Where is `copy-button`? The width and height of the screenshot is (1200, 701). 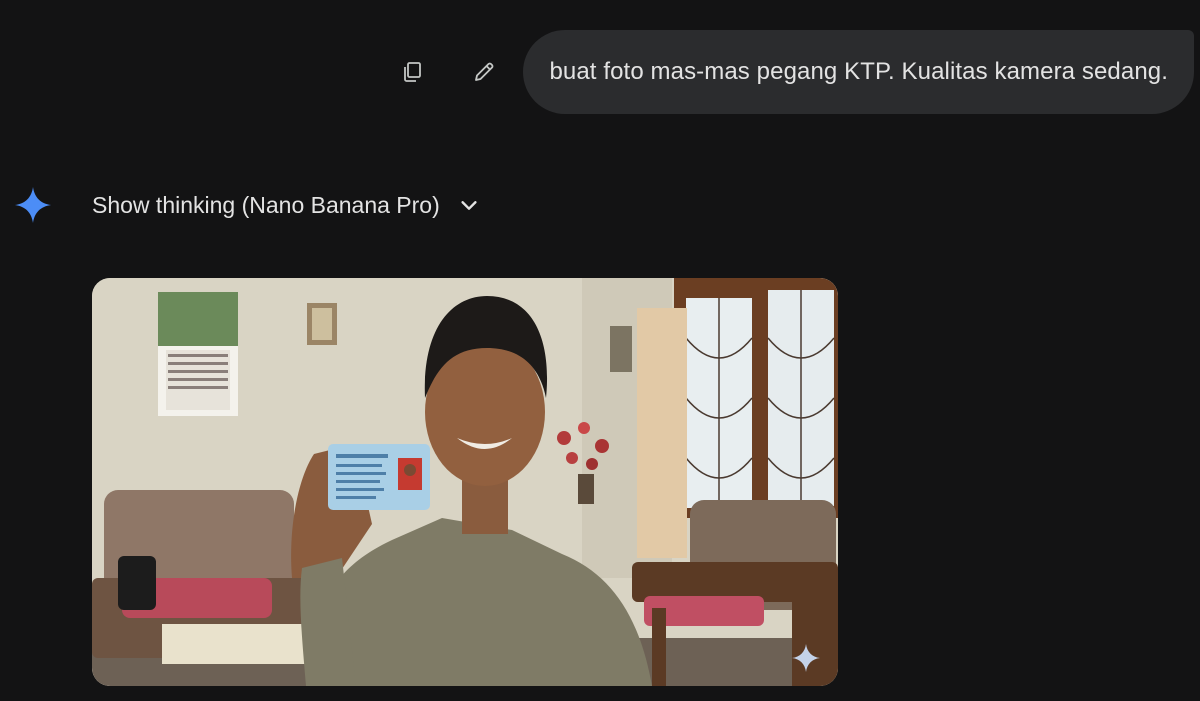
copy-button is located at coordinates (412, 72).